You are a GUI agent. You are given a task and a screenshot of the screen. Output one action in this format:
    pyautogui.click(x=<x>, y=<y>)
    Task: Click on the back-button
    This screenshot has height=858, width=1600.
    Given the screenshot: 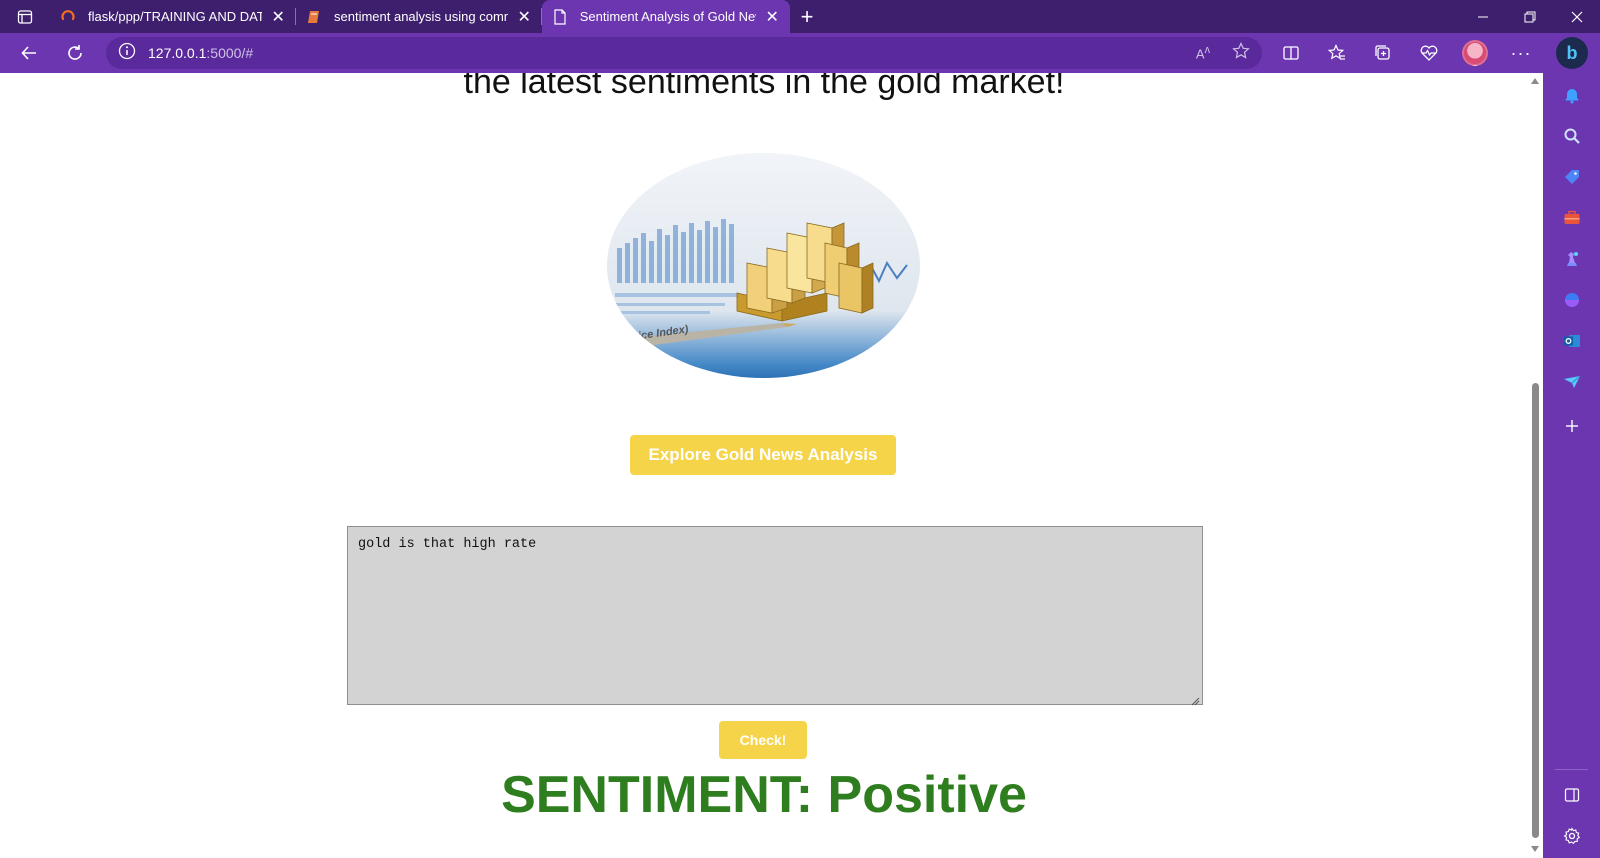 What is the action you would take?
    pyautogui.click(x=29, y=53)
    